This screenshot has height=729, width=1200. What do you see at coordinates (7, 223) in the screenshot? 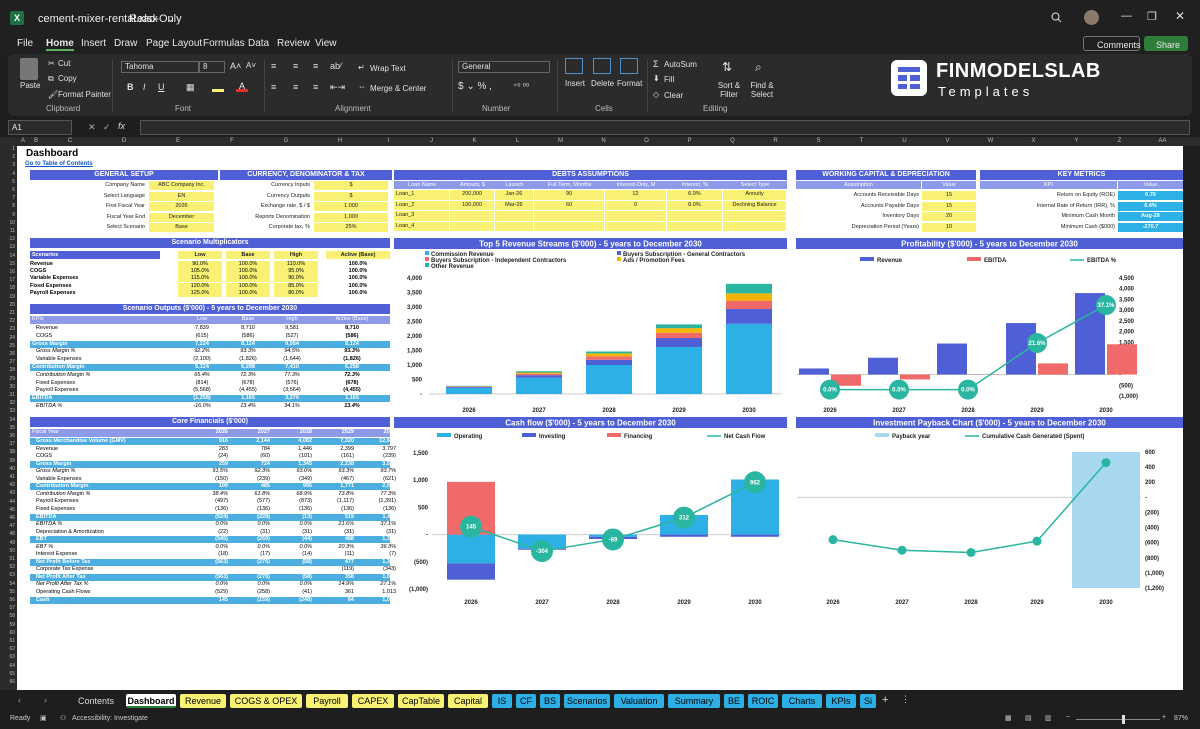
I see `row-header: 10` at bounding box center [7, 223].